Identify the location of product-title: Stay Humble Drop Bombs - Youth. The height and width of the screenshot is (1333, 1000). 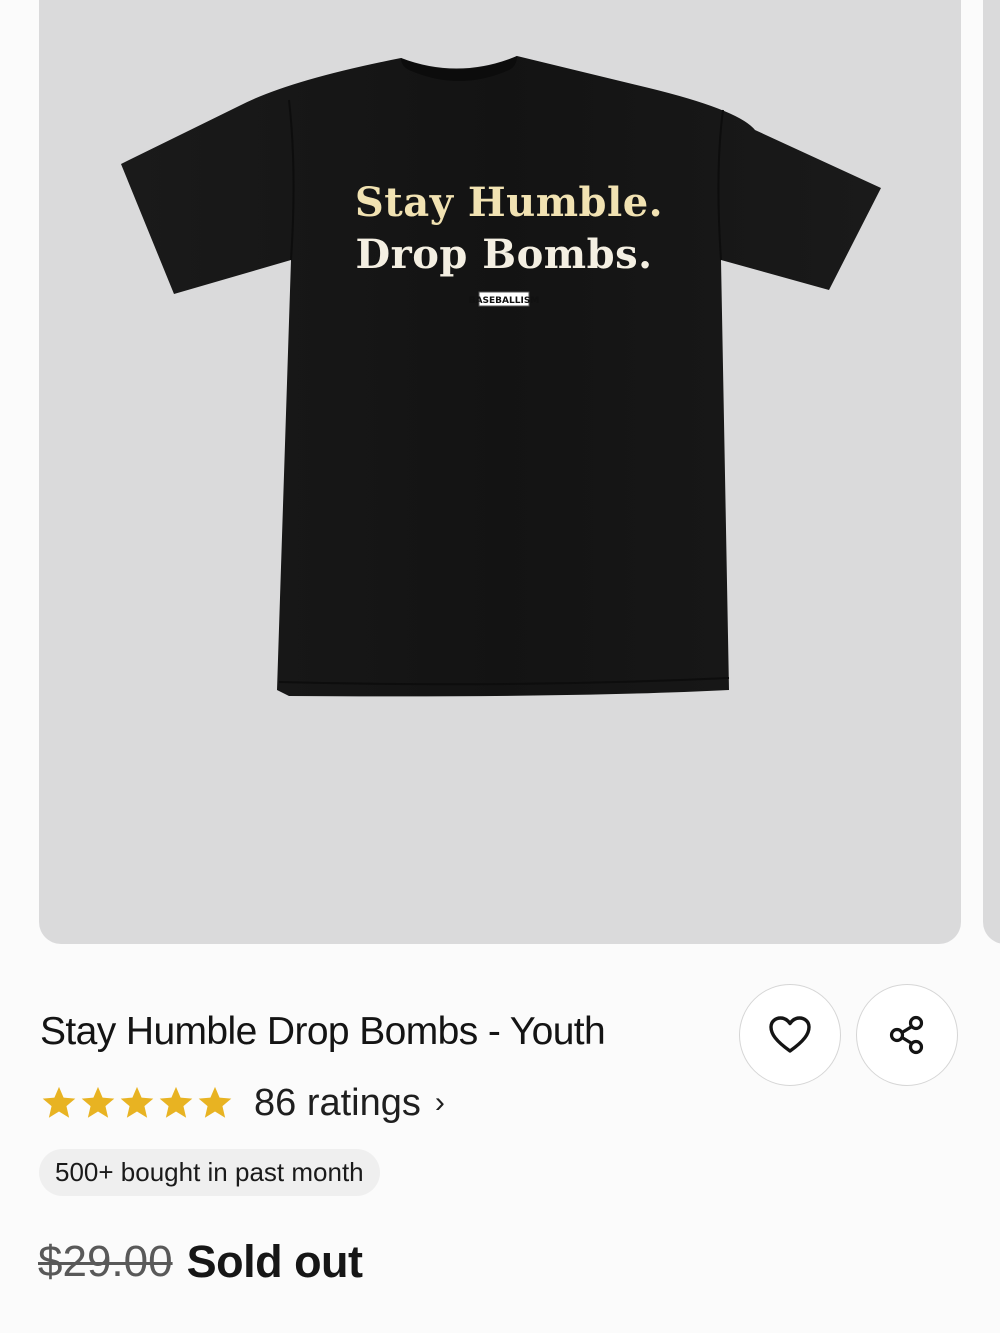
(323, 1031).